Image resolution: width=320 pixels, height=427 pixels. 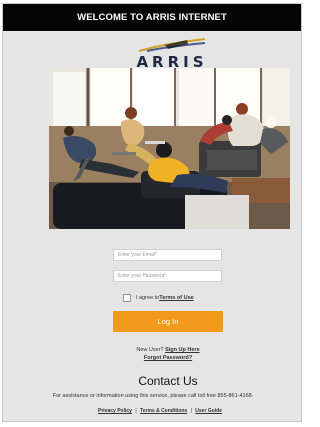 What do you see at coordinates (168, 321) in the screenshot?
I see `login-button: Log In` at bounding box center [168, 321].